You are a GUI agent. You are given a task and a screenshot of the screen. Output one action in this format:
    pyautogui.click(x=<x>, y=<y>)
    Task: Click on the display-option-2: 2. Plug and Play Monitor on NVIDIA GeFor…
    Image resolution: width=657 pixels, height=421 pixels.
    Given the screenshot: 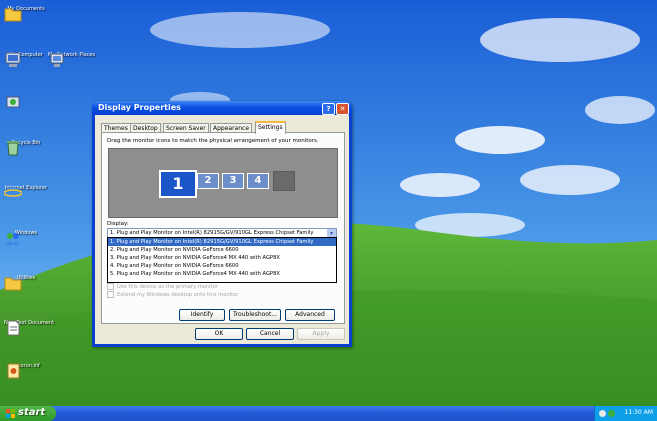 What is the action you would take?
    pyautogui.click(x=222, y=250)
    